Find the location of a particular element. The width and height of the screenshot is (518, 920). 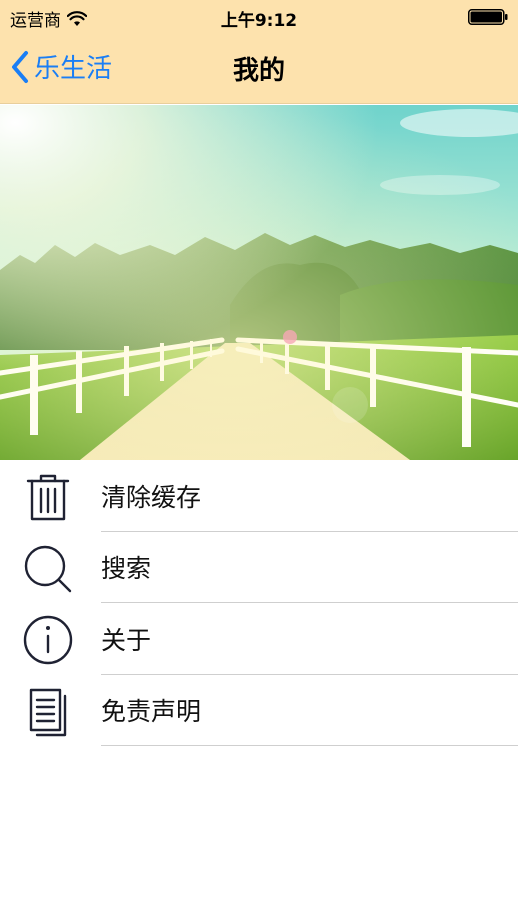

header: 运营商 上午9:12 乐生活 我的 is located at coordinates (259, 52).